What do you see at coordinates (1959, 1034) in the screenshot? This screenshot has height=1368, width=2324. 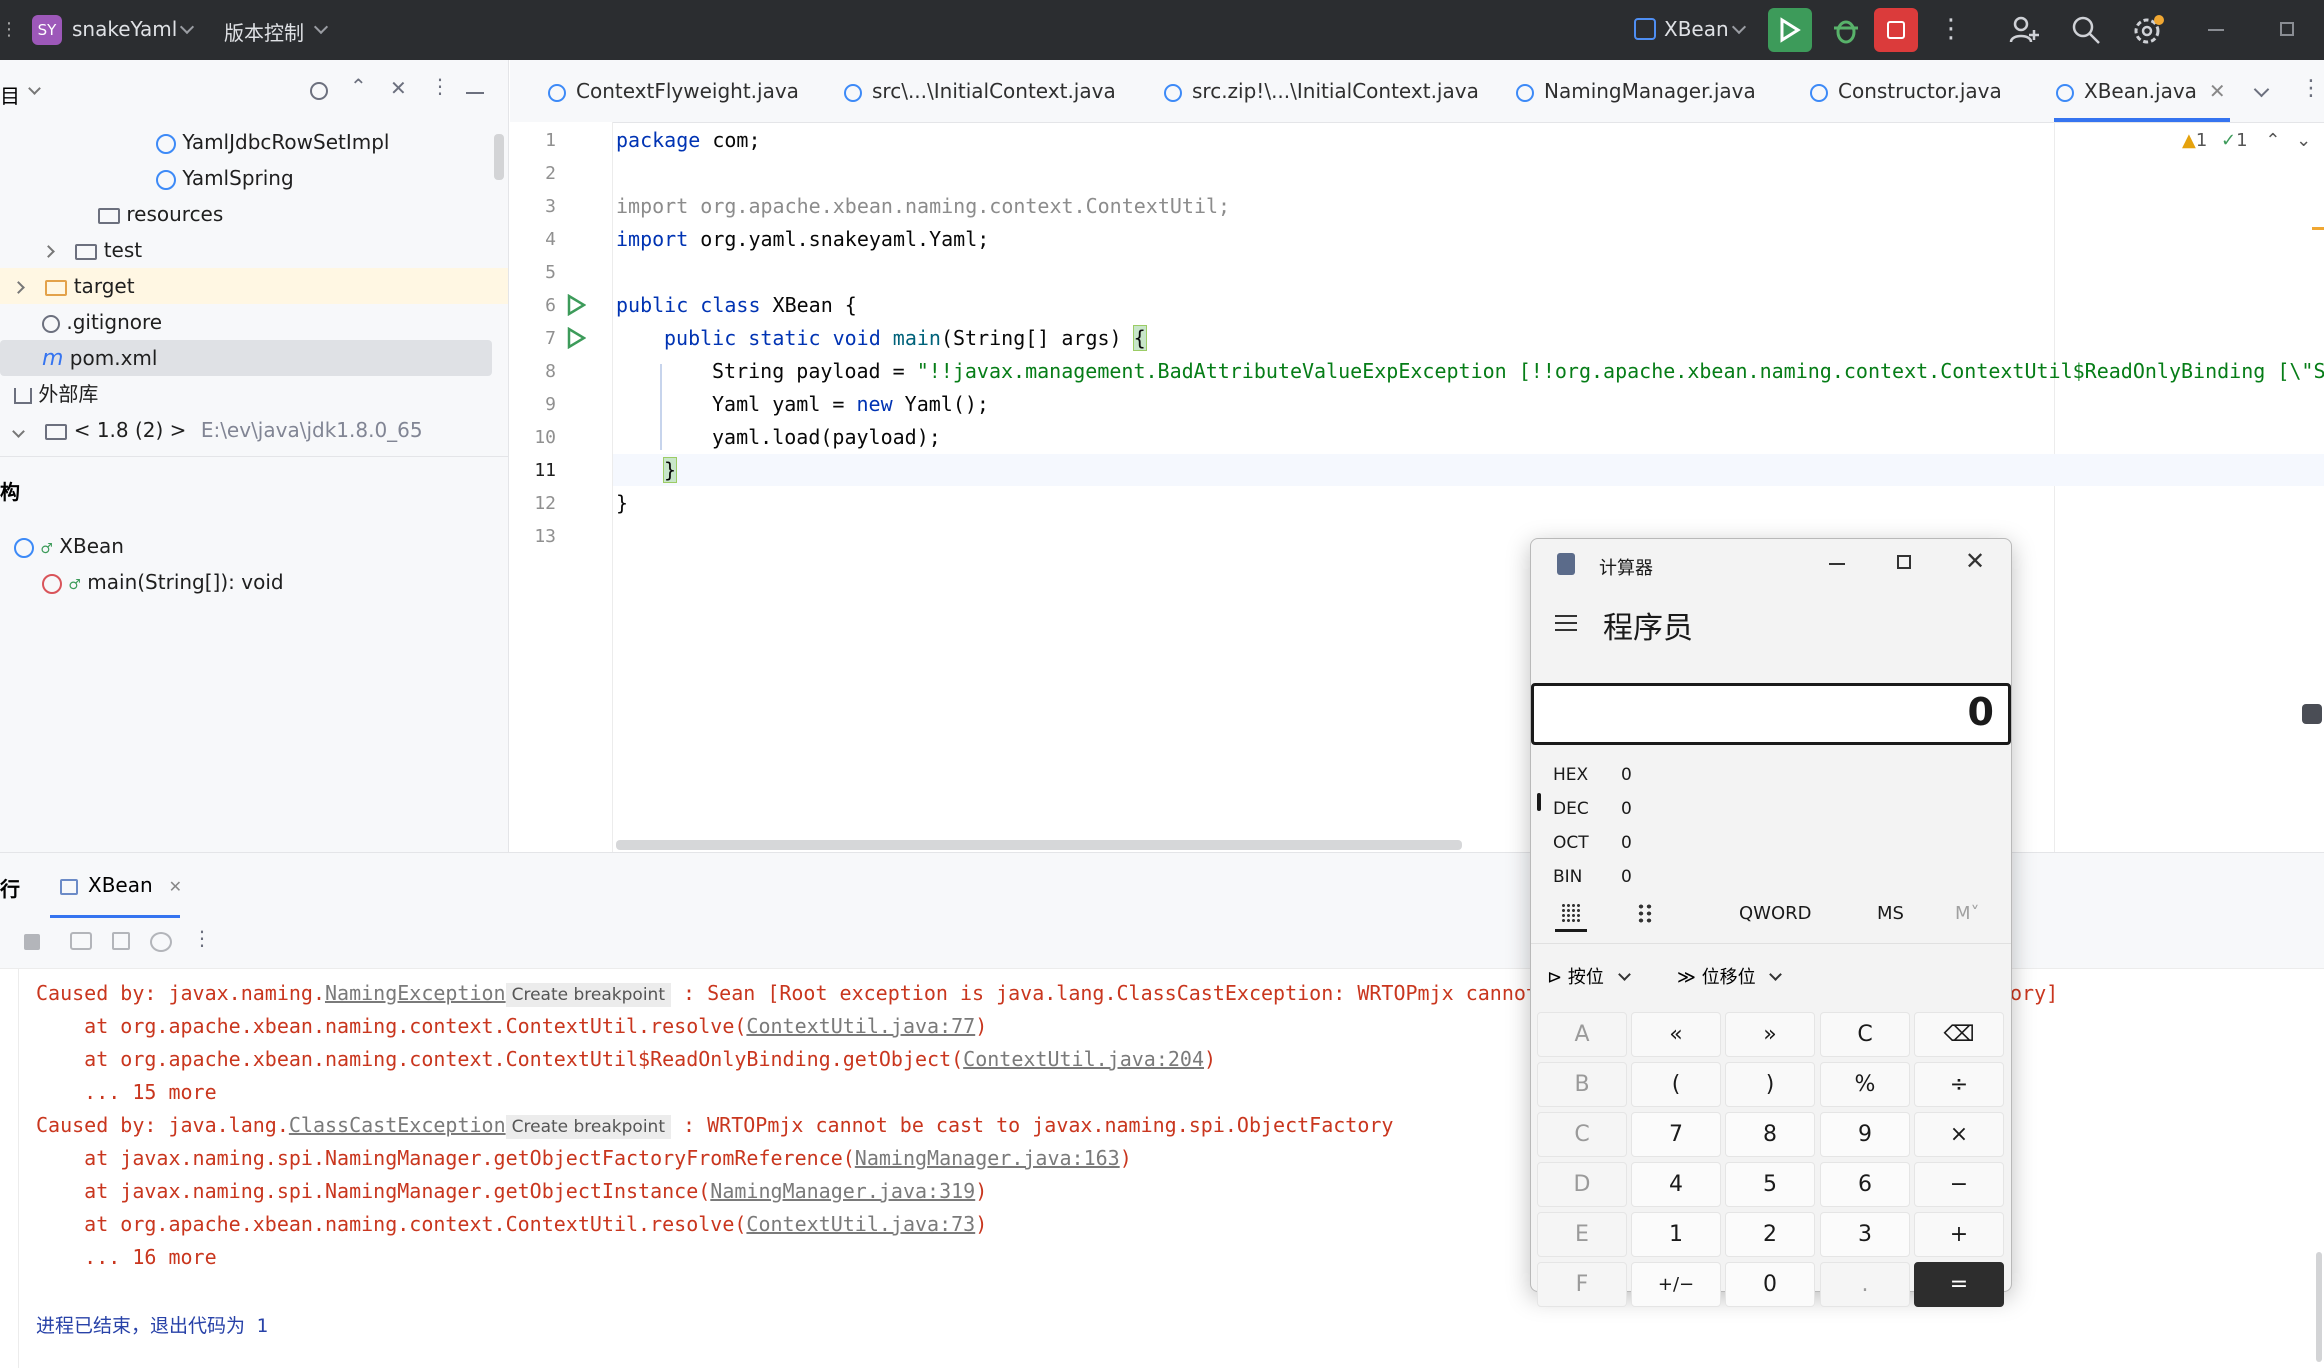 I see `key-backspace: ⌫` at bounding box center [1959, 1034].